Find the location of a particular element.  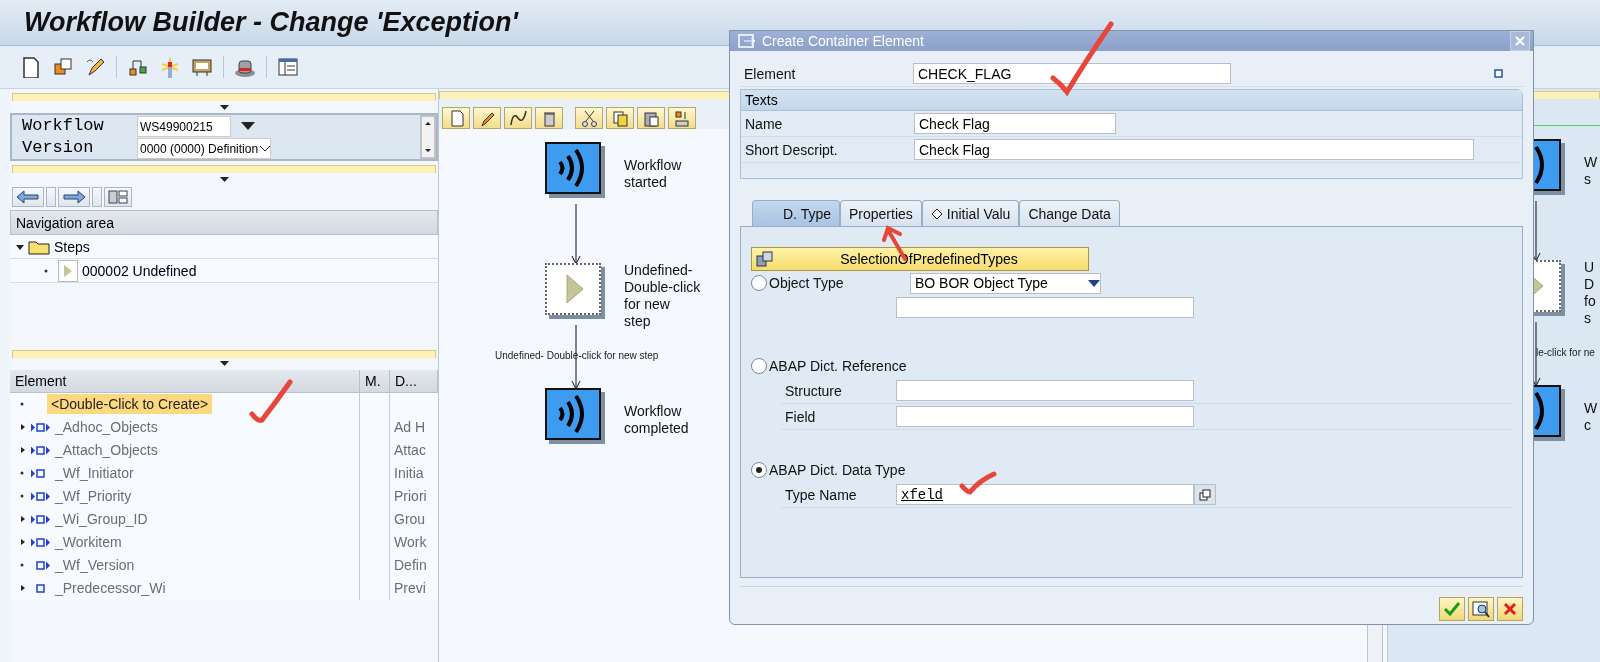

element-description: Initia is located at coordinates (409, 473).